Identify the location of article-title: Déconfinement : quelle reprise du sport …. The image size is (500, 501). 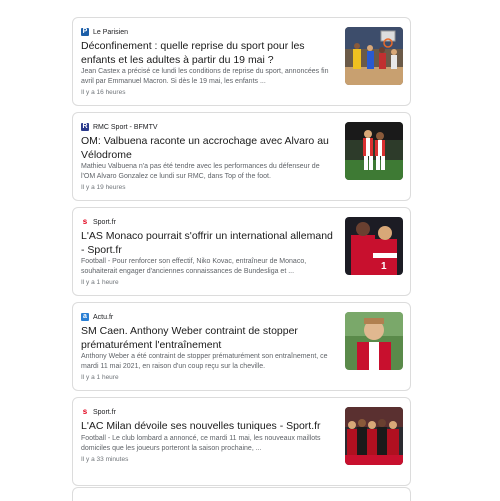
(208, 53).